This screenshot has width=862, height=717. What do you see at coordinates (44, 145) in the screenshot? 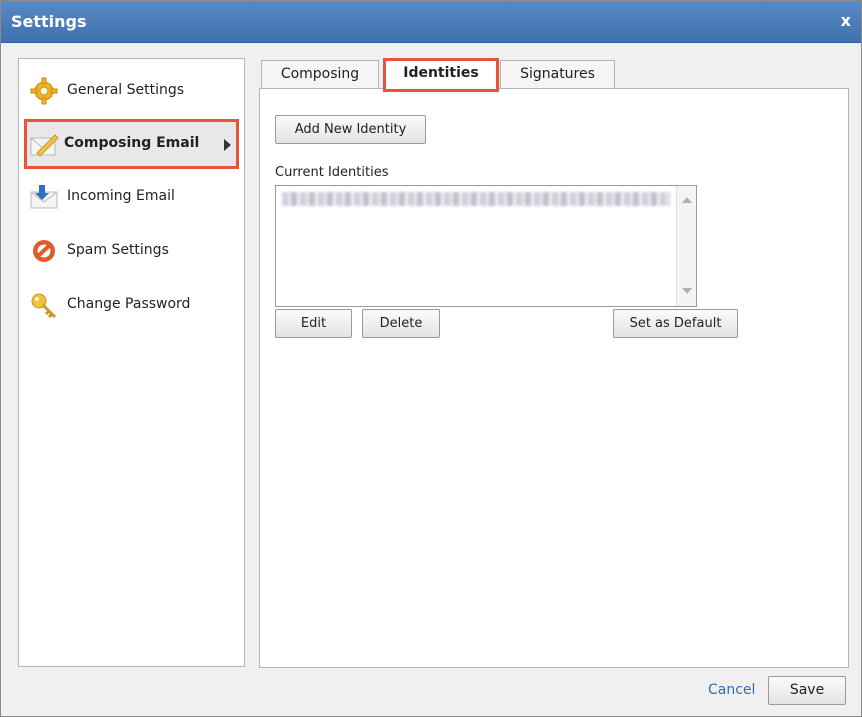
I see `envelope-pencil-icon` at bounding box center [44, 145].